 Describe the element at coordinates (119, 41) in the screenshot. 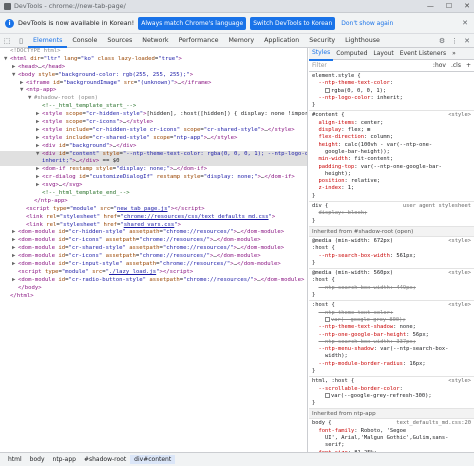

I see `tab-sources: Sources` at that location.